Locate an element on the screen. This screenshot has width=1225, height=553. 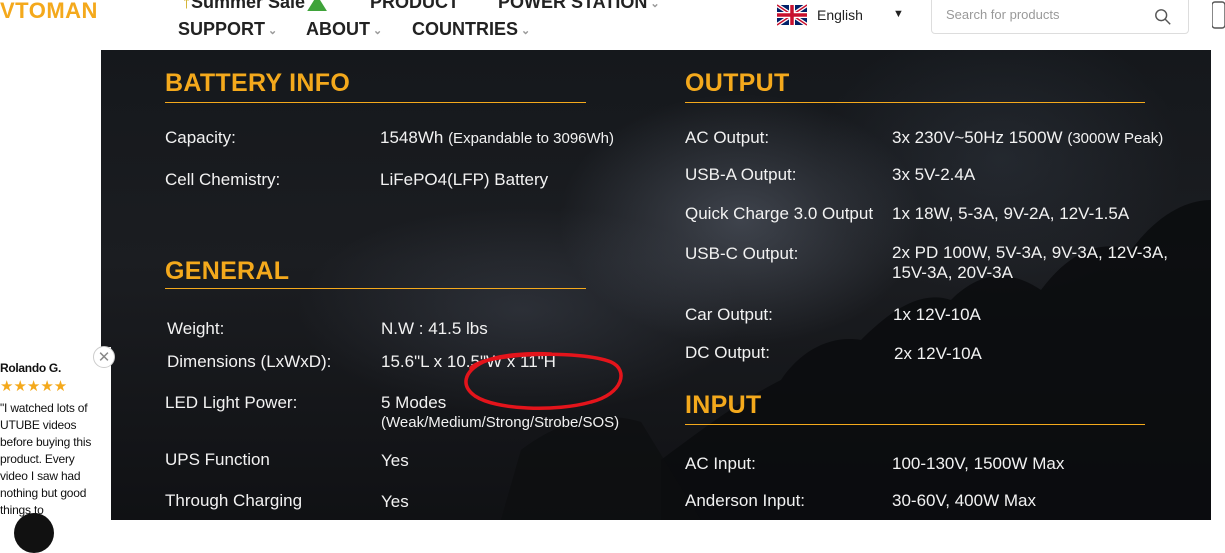
nav-product-label: PRODUCT is located at coordinates (414, 6).